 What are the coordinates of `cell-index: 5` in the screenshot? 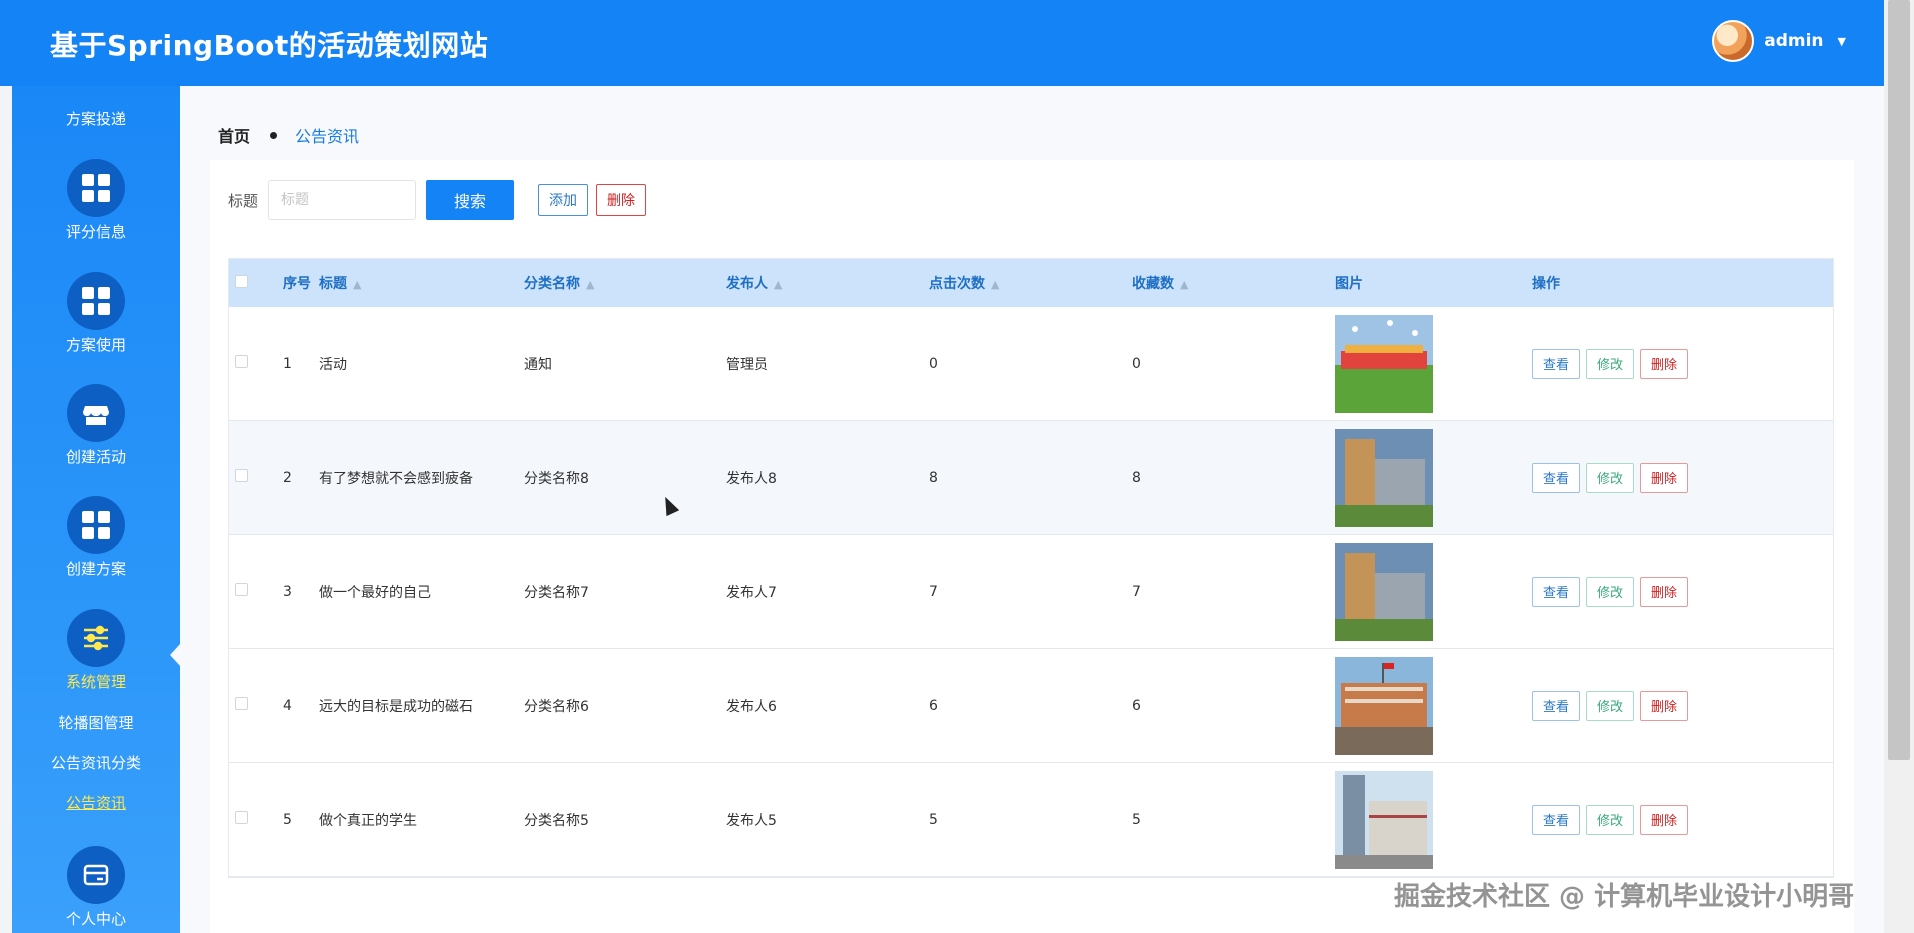 It's located at (287, 819).